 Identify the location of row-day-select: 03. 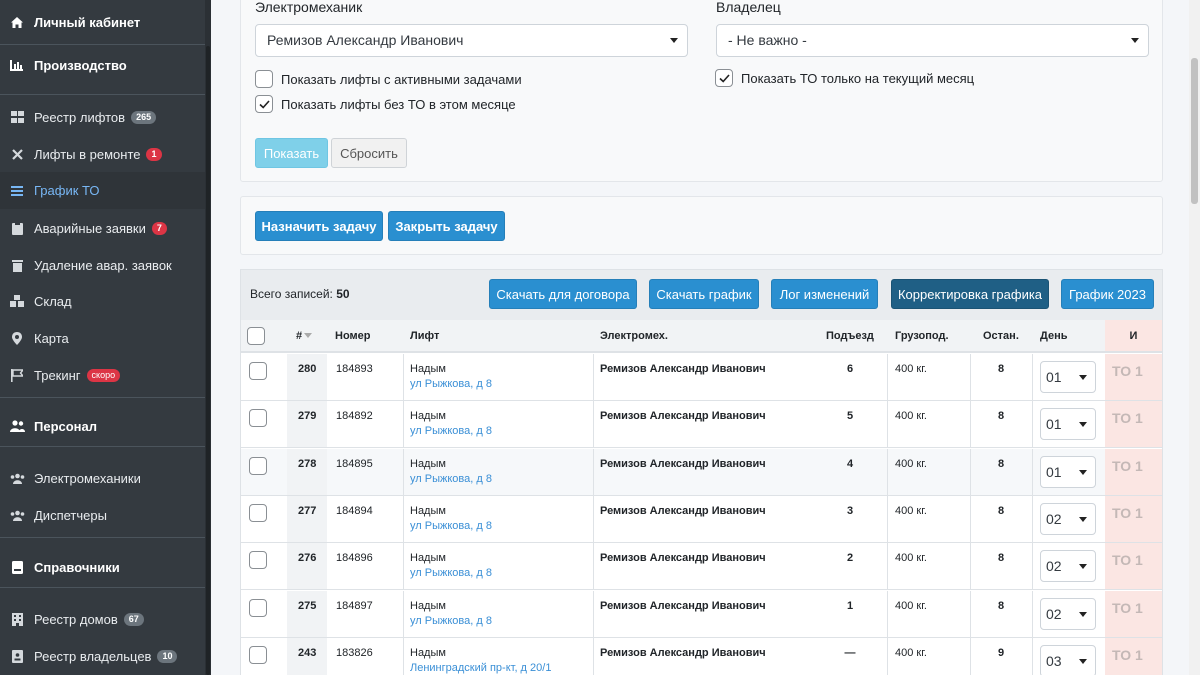
(1068, 660).